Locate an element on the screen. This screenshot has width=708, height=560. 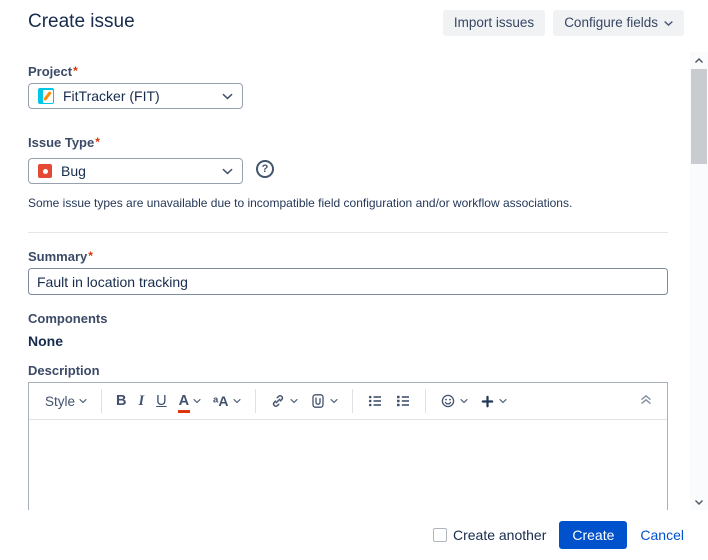
editor-toolbar: Style B I U A ᵃA is located at coordinates (348, 401).